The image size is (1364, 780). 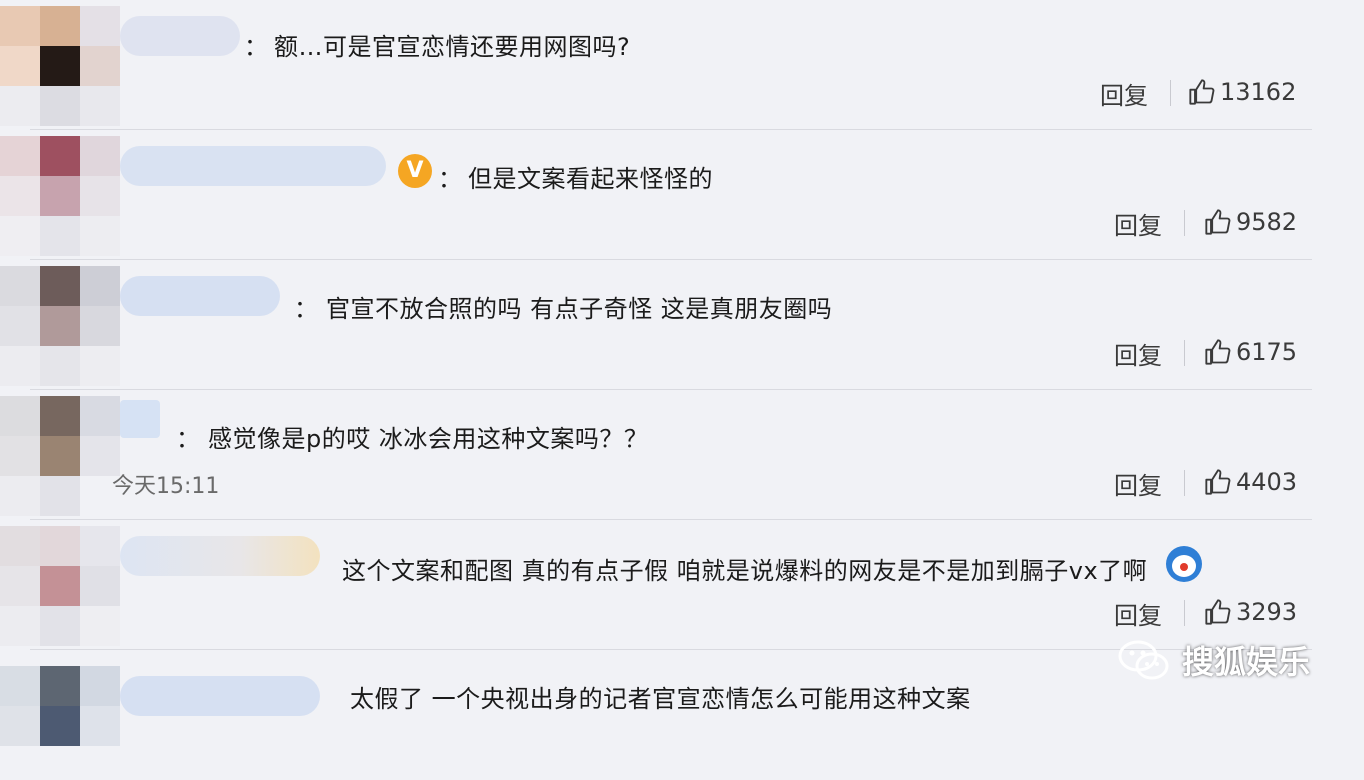 What do you see at coordinates (1267, 612) in the screenshot?
I see `like-count: 3293` at bounding box center [1267, 612].